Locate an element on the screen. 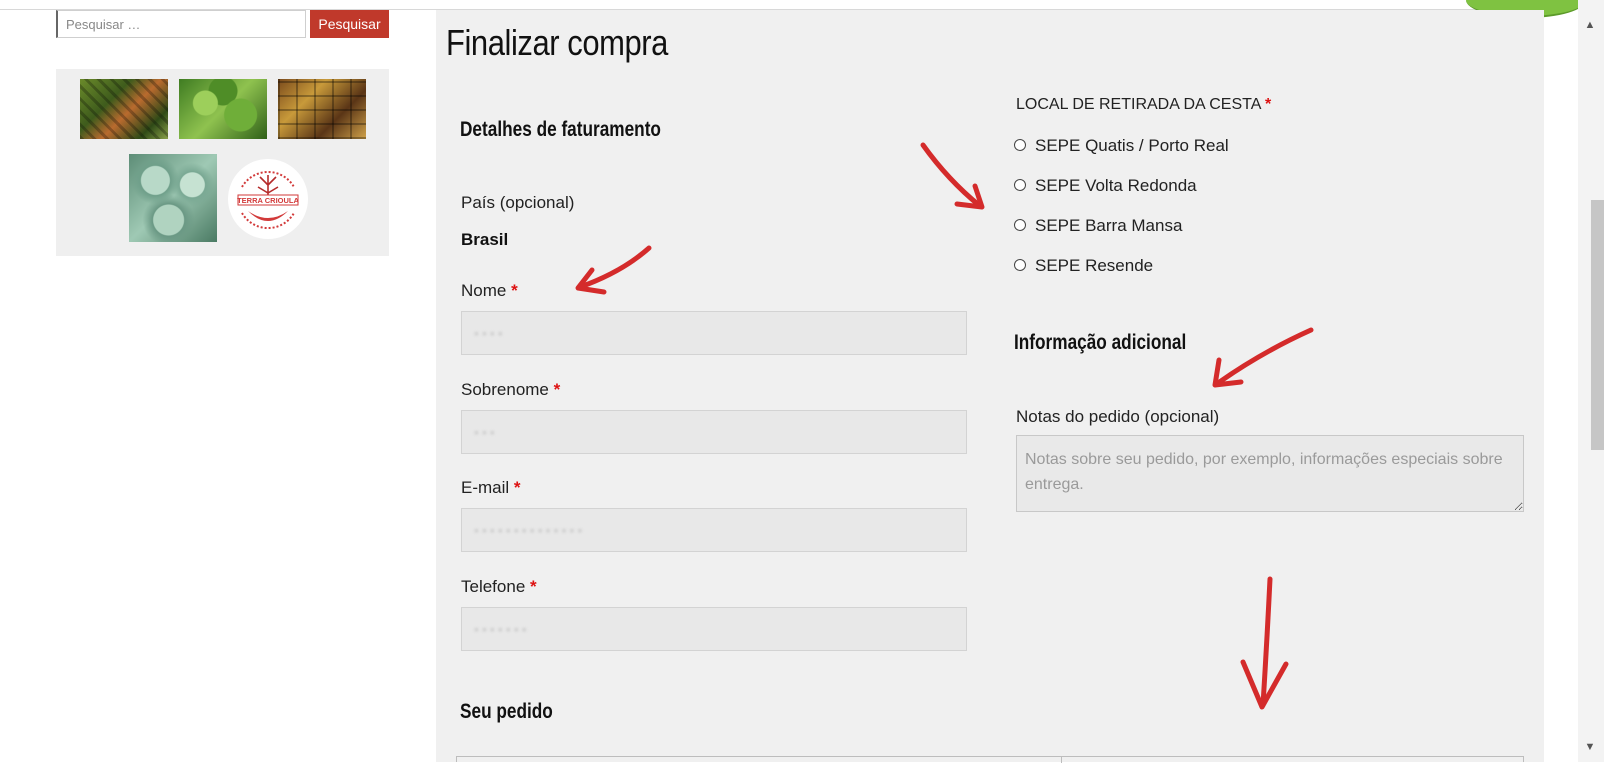 This screenshot has width=1604, height=763. last-name-label-text: Sobrenome is located at coordinates (505, 389).